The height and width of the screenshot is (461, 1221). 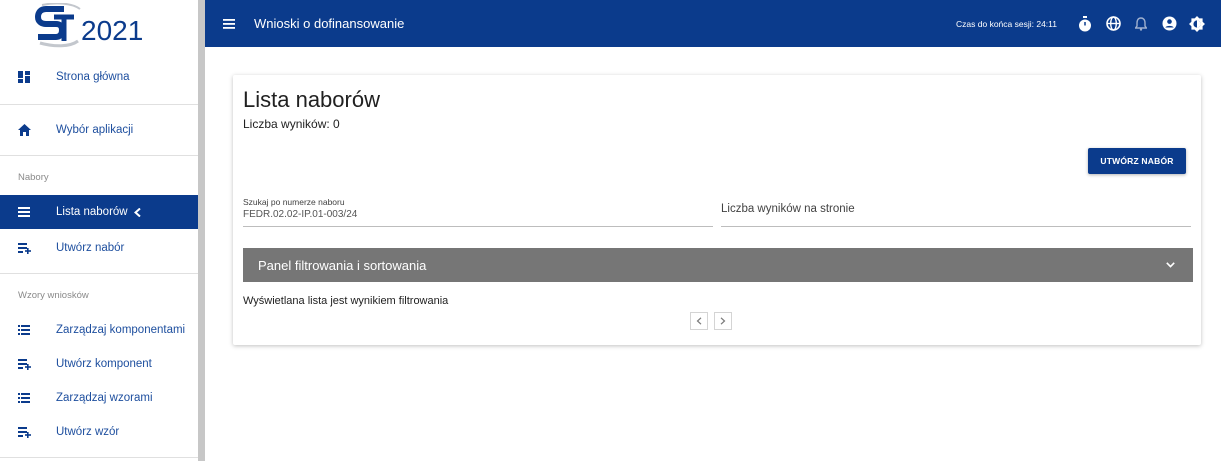 What do you see at coordinates (291, 124) in the screenshot?
I see `results-count: Liczba wyników: 0` at bounding box center [291, 124].